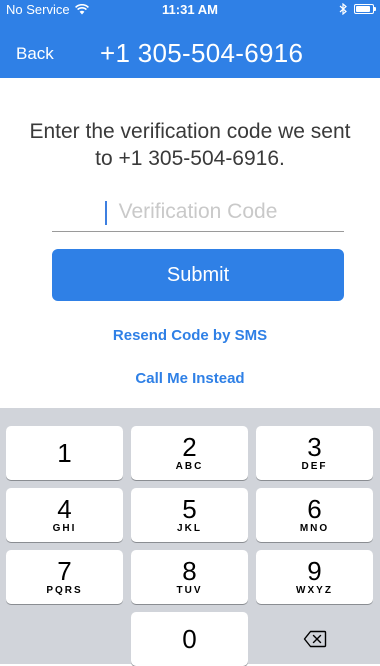 The height and width of the screenshot is (666, 380). Describe the element at coordinates (198, 275) in the screenshot. I see `submit-button: Submit` at that location.